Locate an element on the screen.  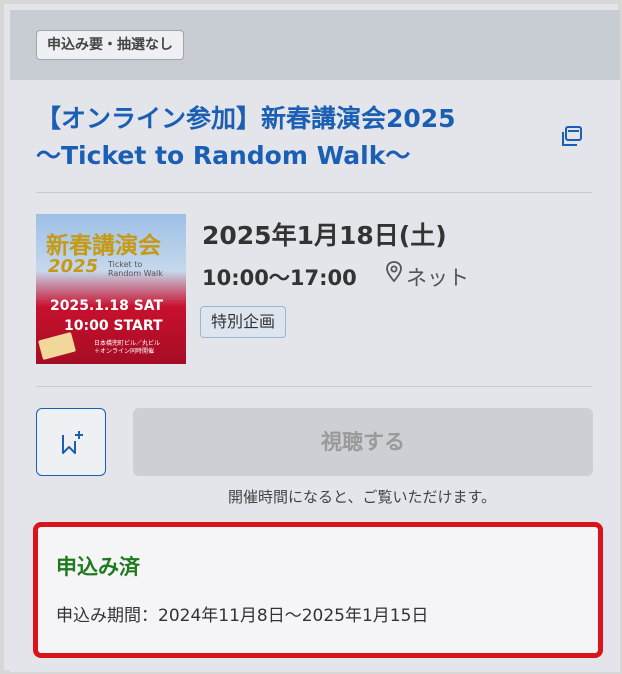
event-time: 10:00〜17:00 is located at coordinates (279, 278).